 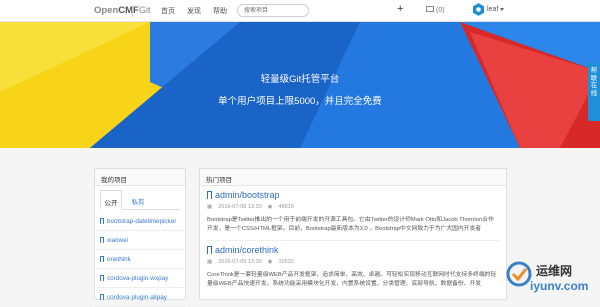 What do you see at coordinates (286, 207) in the screenshot?
I see `repo-views: 48819` at bounding box center [286, 207].